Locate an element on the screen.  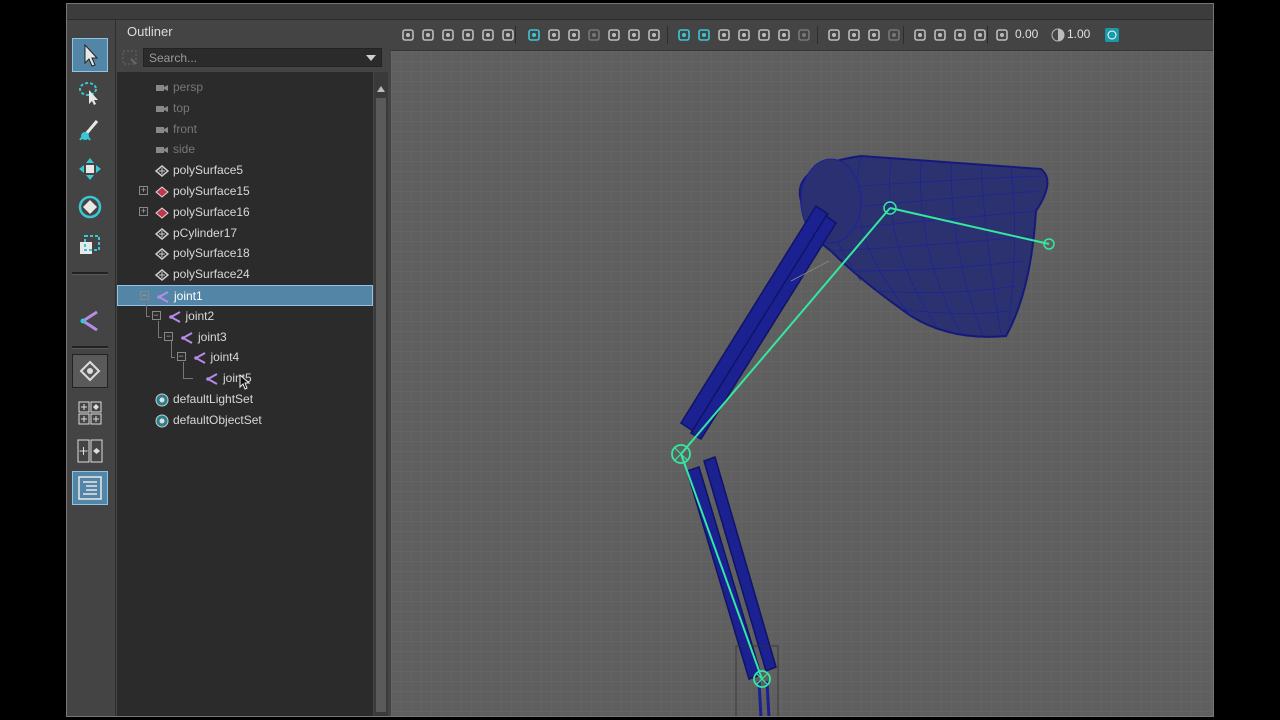
outliner-item-joint4: − joint4 is located at coordinates (245, 354).